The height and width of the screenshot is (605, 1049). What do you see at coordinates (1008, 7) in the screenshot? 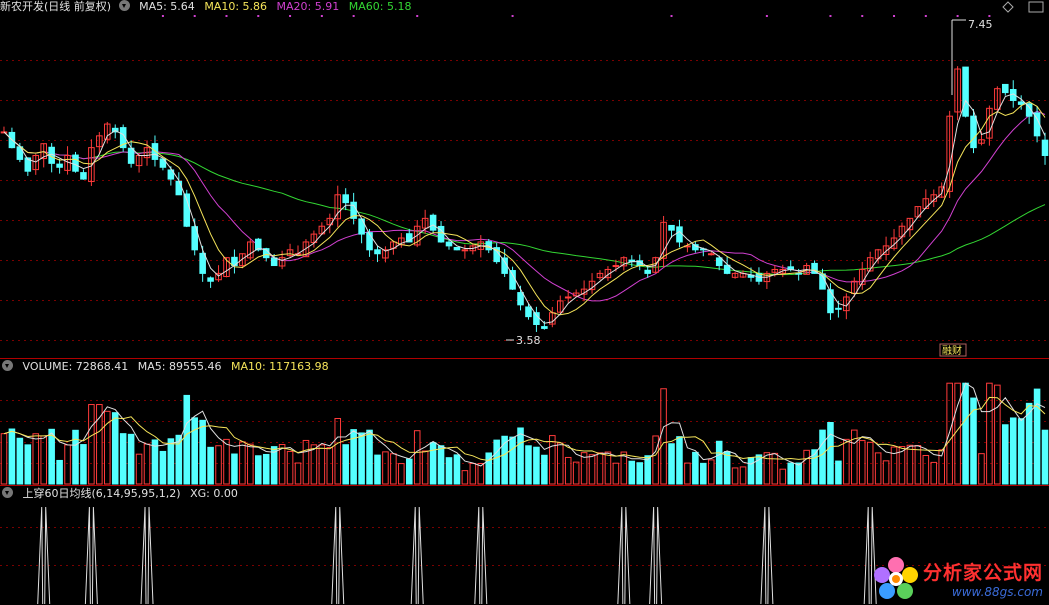
I see `diamond-icon` at bounding box center [1008, 7].